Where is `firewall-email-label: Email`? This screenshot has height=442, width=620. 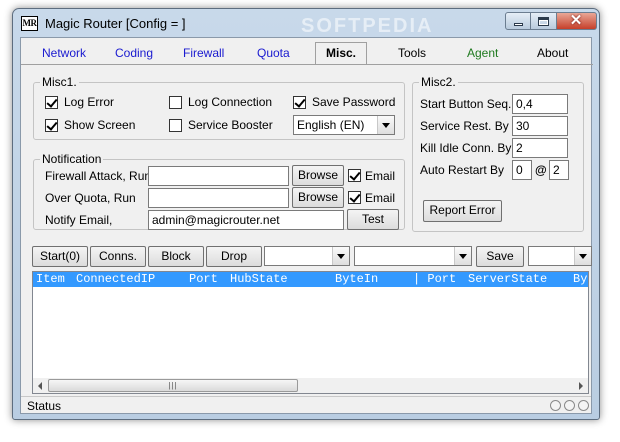
firewall-email-label: Email is located at coordinates (380, 176).